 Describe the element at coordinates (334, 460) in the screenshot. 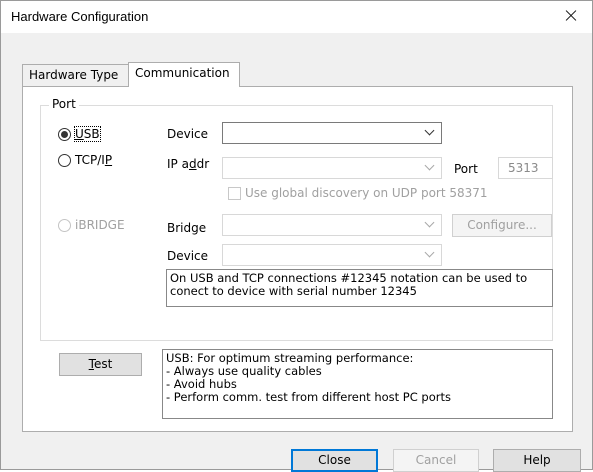

I see `close-button: Close` at that location.